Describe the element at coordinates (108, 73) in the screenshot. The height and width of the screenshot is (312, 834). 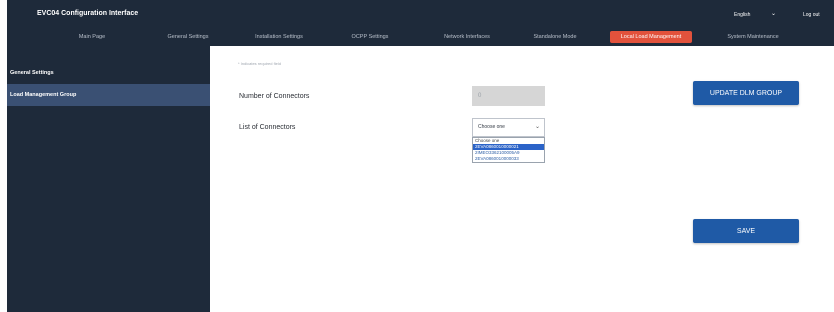
I see `sidebar-item-general-settings: General Settings` at that location.